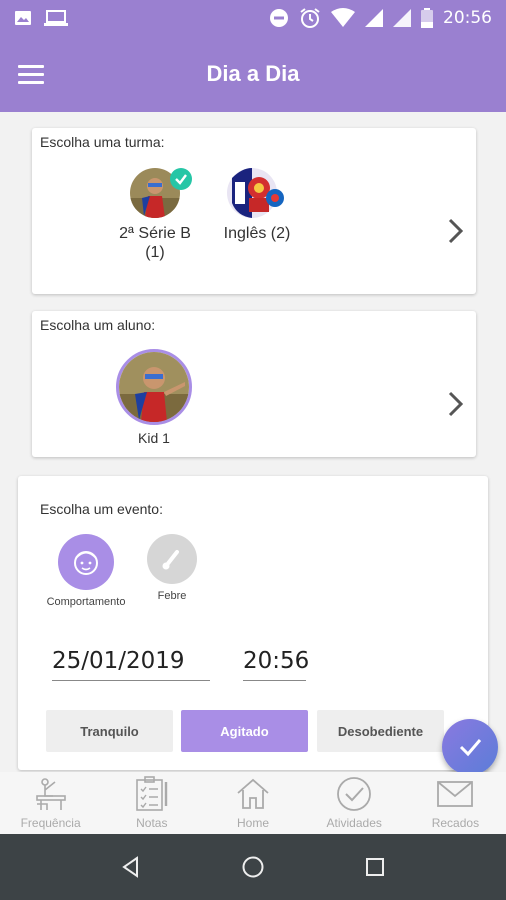 This screenshot has height=900, width=506. I want to click on home-system-button, so click(253, 867).